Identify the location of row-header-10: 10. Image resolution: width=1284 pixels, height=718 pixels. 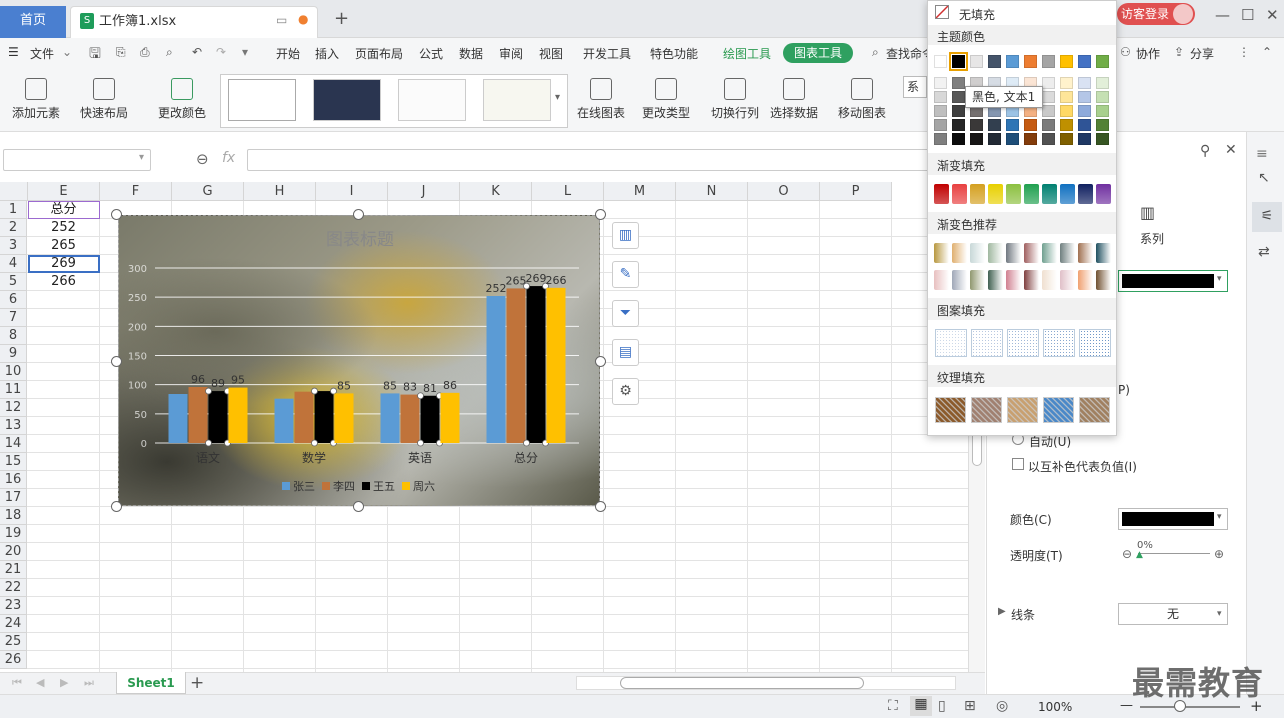
(13, 372).